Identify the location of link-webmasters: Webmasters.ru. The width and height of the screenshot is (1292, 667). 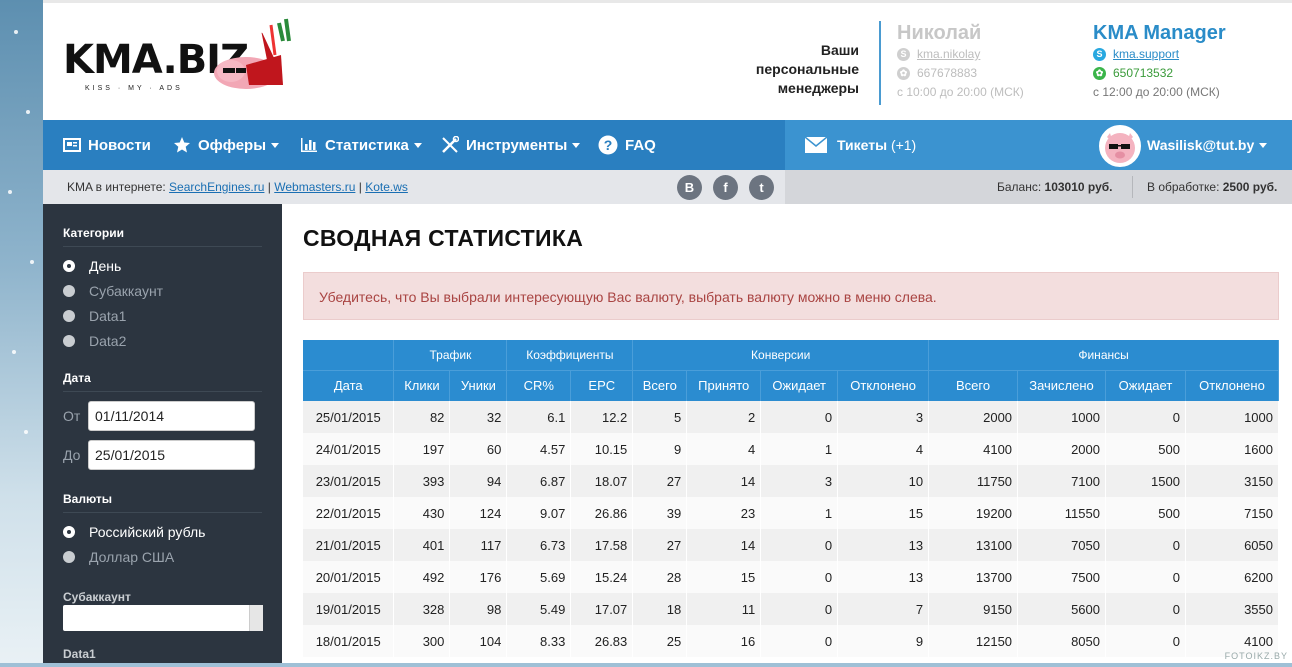
(314, 187).